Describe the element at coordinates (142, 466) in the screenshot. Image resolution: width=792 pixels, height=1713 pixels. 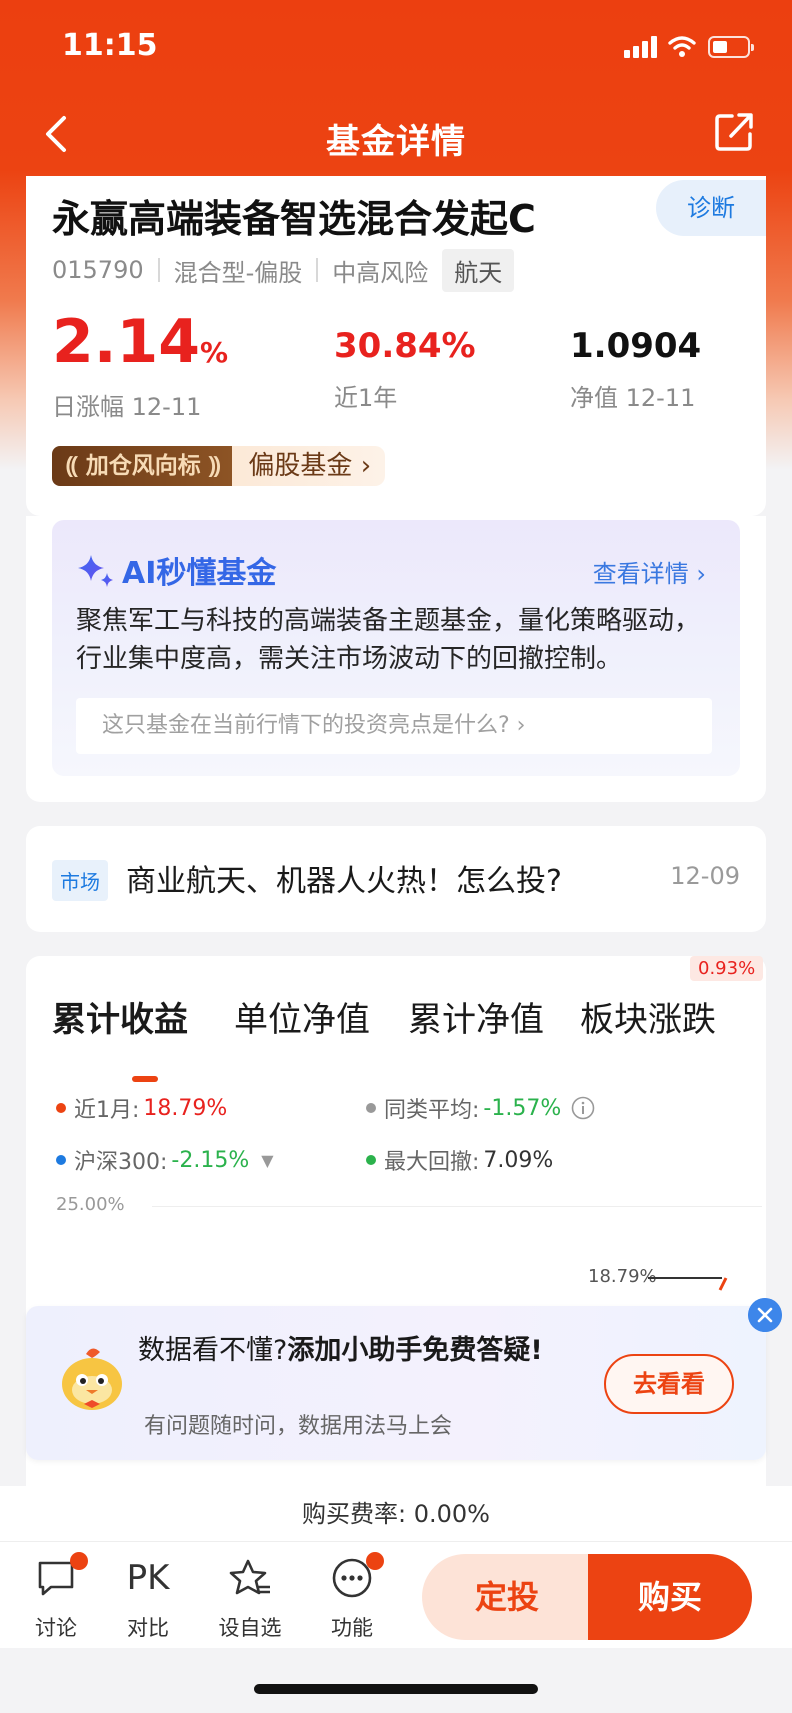
I see `promo-badge: ⸨ 加仓风向标 ⸩` at that location.